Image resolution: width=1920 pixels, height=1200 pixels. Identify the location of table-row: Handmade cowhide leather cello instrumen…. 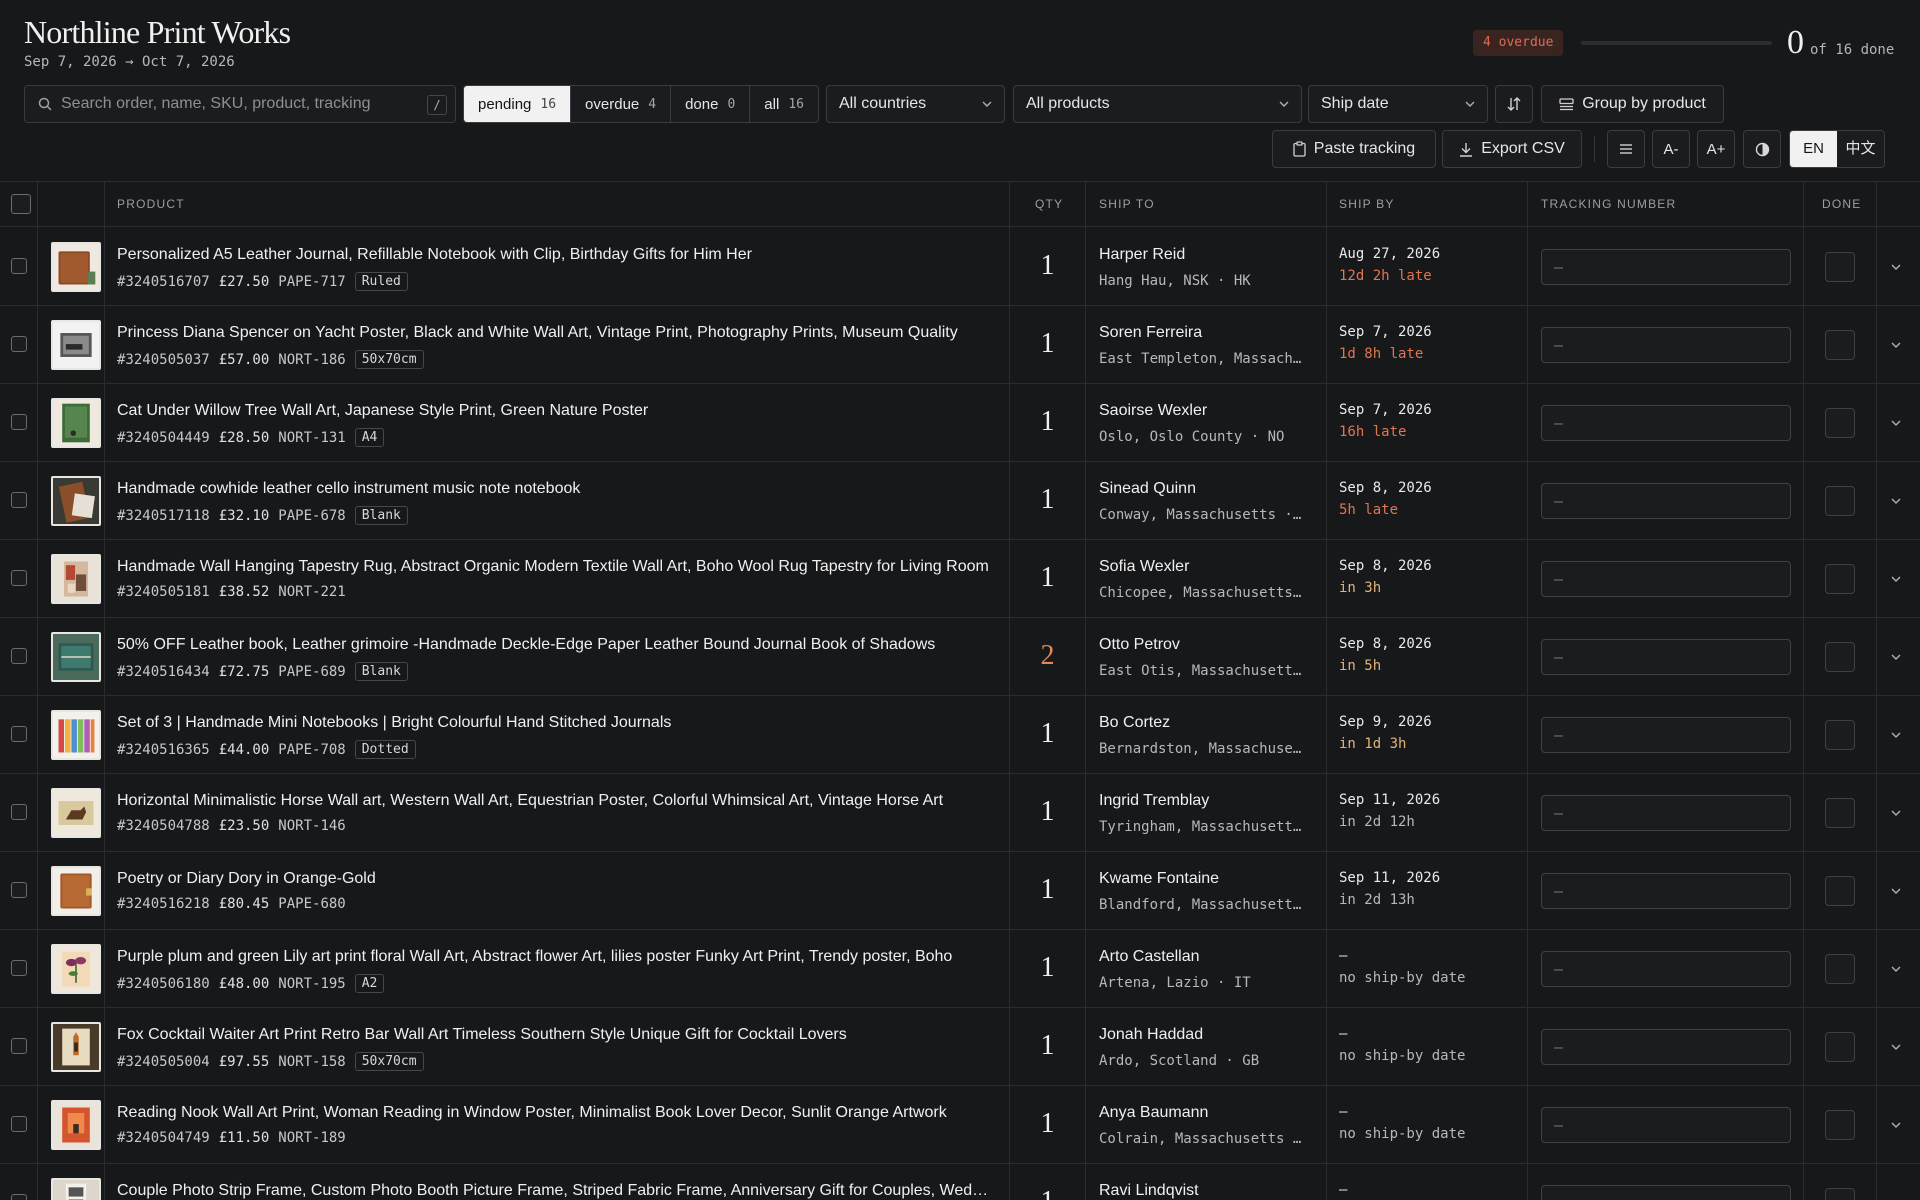
(960, 501).